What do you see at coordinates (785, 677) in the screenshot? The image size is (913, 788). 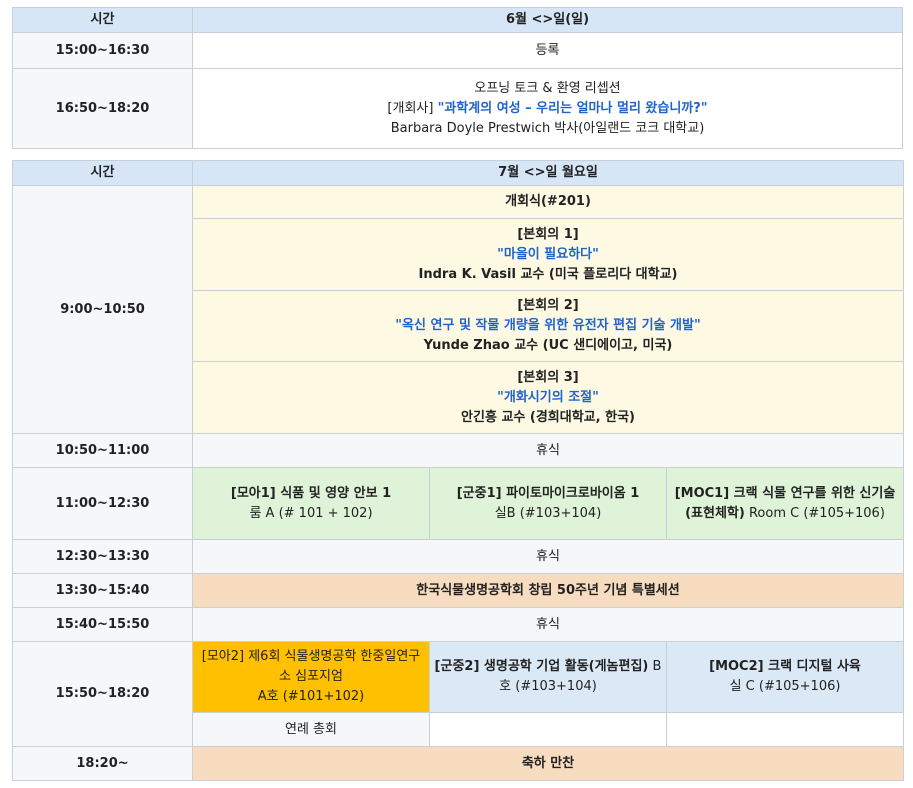 I see `session2-room-c-cell: [MOC2] 크랙 디지털 사육 실 C (#105+106)` at bounding box center [785, 677].